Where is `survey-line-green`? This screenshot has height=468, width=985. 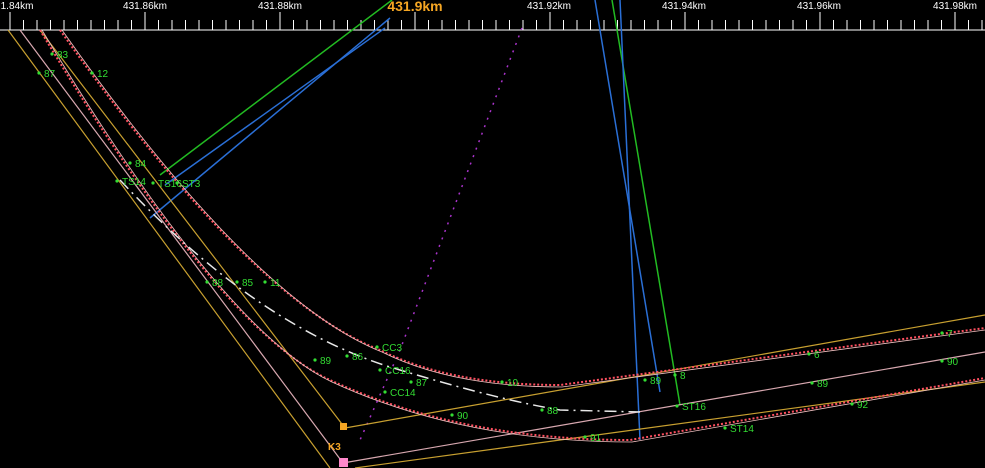
survey-line-green is located at coordinates (276, 88).